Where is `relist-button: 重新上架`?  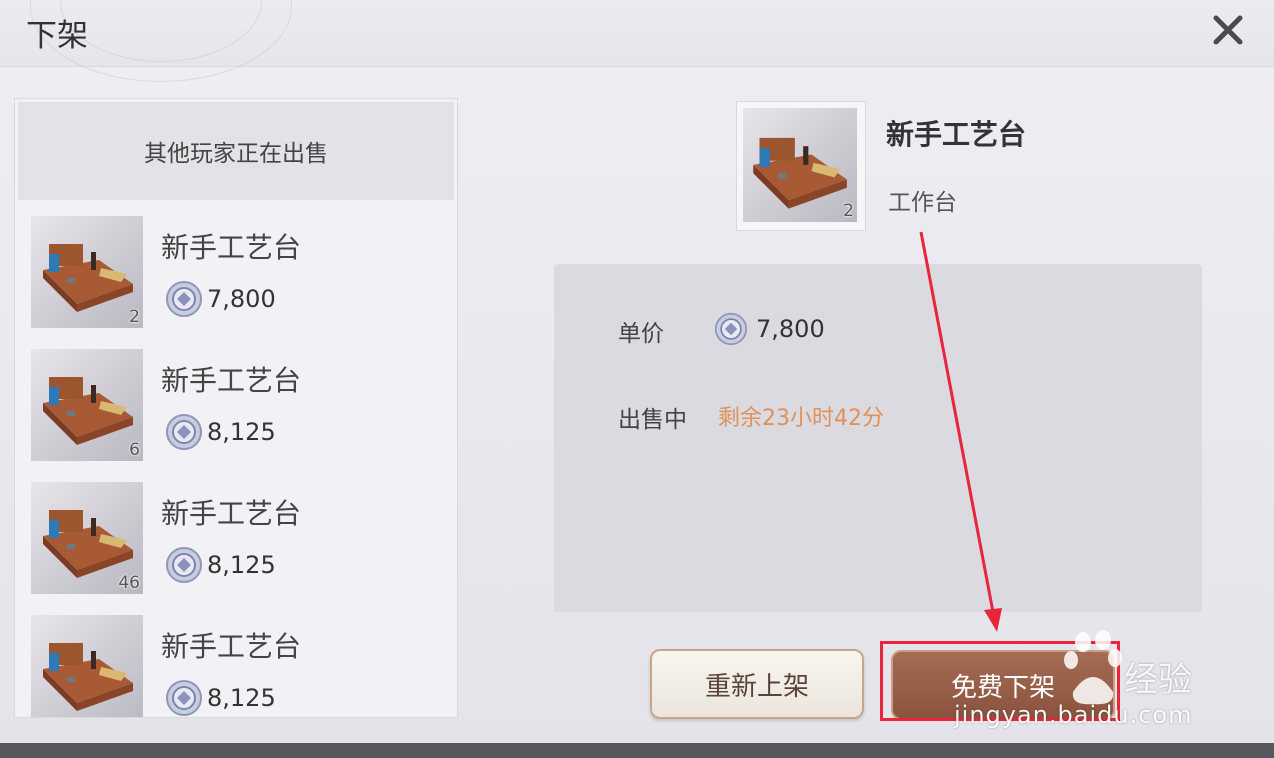 relist-button: 重新上架 is located at coordinates (757, 684).